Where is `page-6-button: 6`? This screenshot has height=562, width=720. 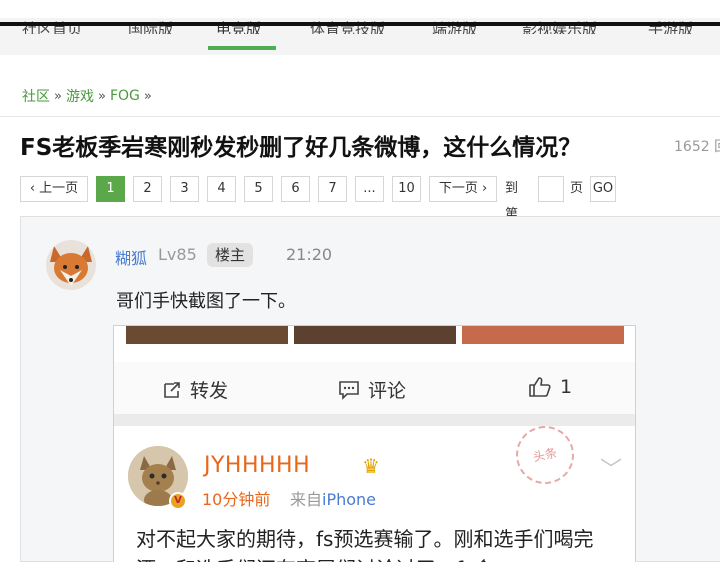 page-6-button: 6 is located at coordinates (295, 189).